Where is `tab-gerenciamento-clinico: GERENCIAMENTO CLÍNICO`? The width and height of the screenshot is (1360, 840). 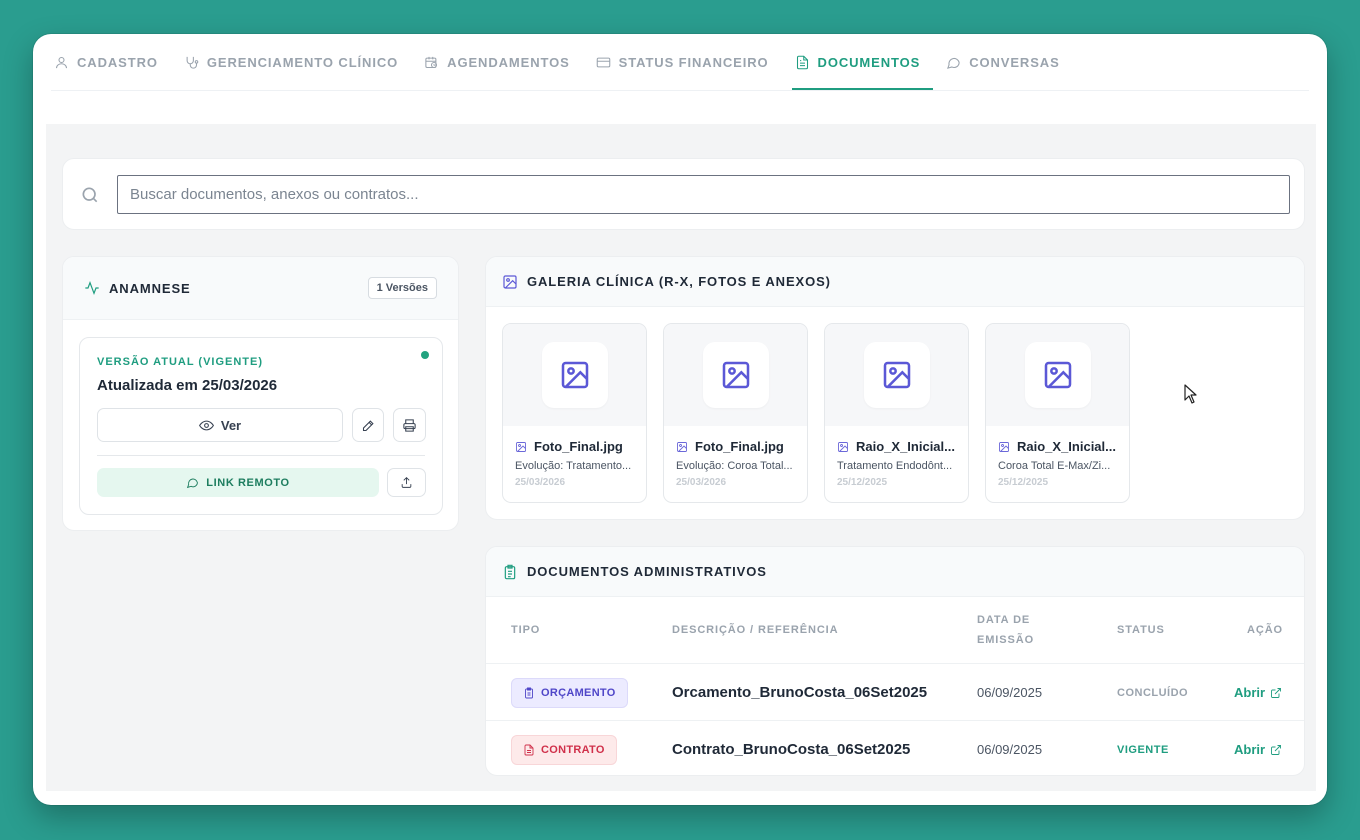
tab-gerenciamento-clinico: GERENCIAMENTO CLÍNICO is located at coordinates (296, 62).